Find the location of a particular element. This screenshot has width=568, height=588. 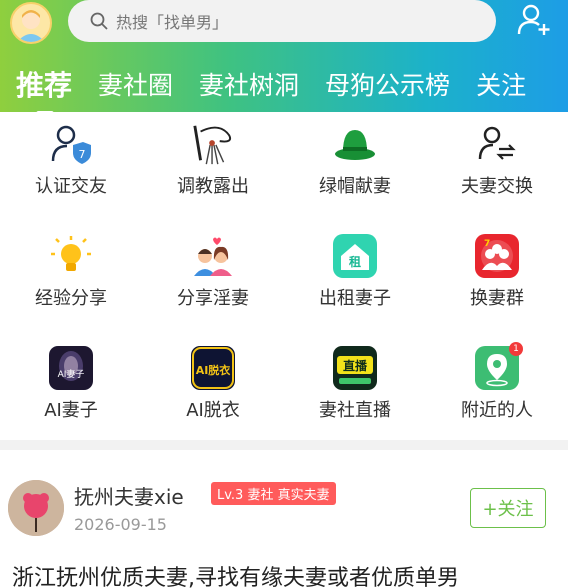

grid-label: 妻社直播 is located at coordinates (355, 410).